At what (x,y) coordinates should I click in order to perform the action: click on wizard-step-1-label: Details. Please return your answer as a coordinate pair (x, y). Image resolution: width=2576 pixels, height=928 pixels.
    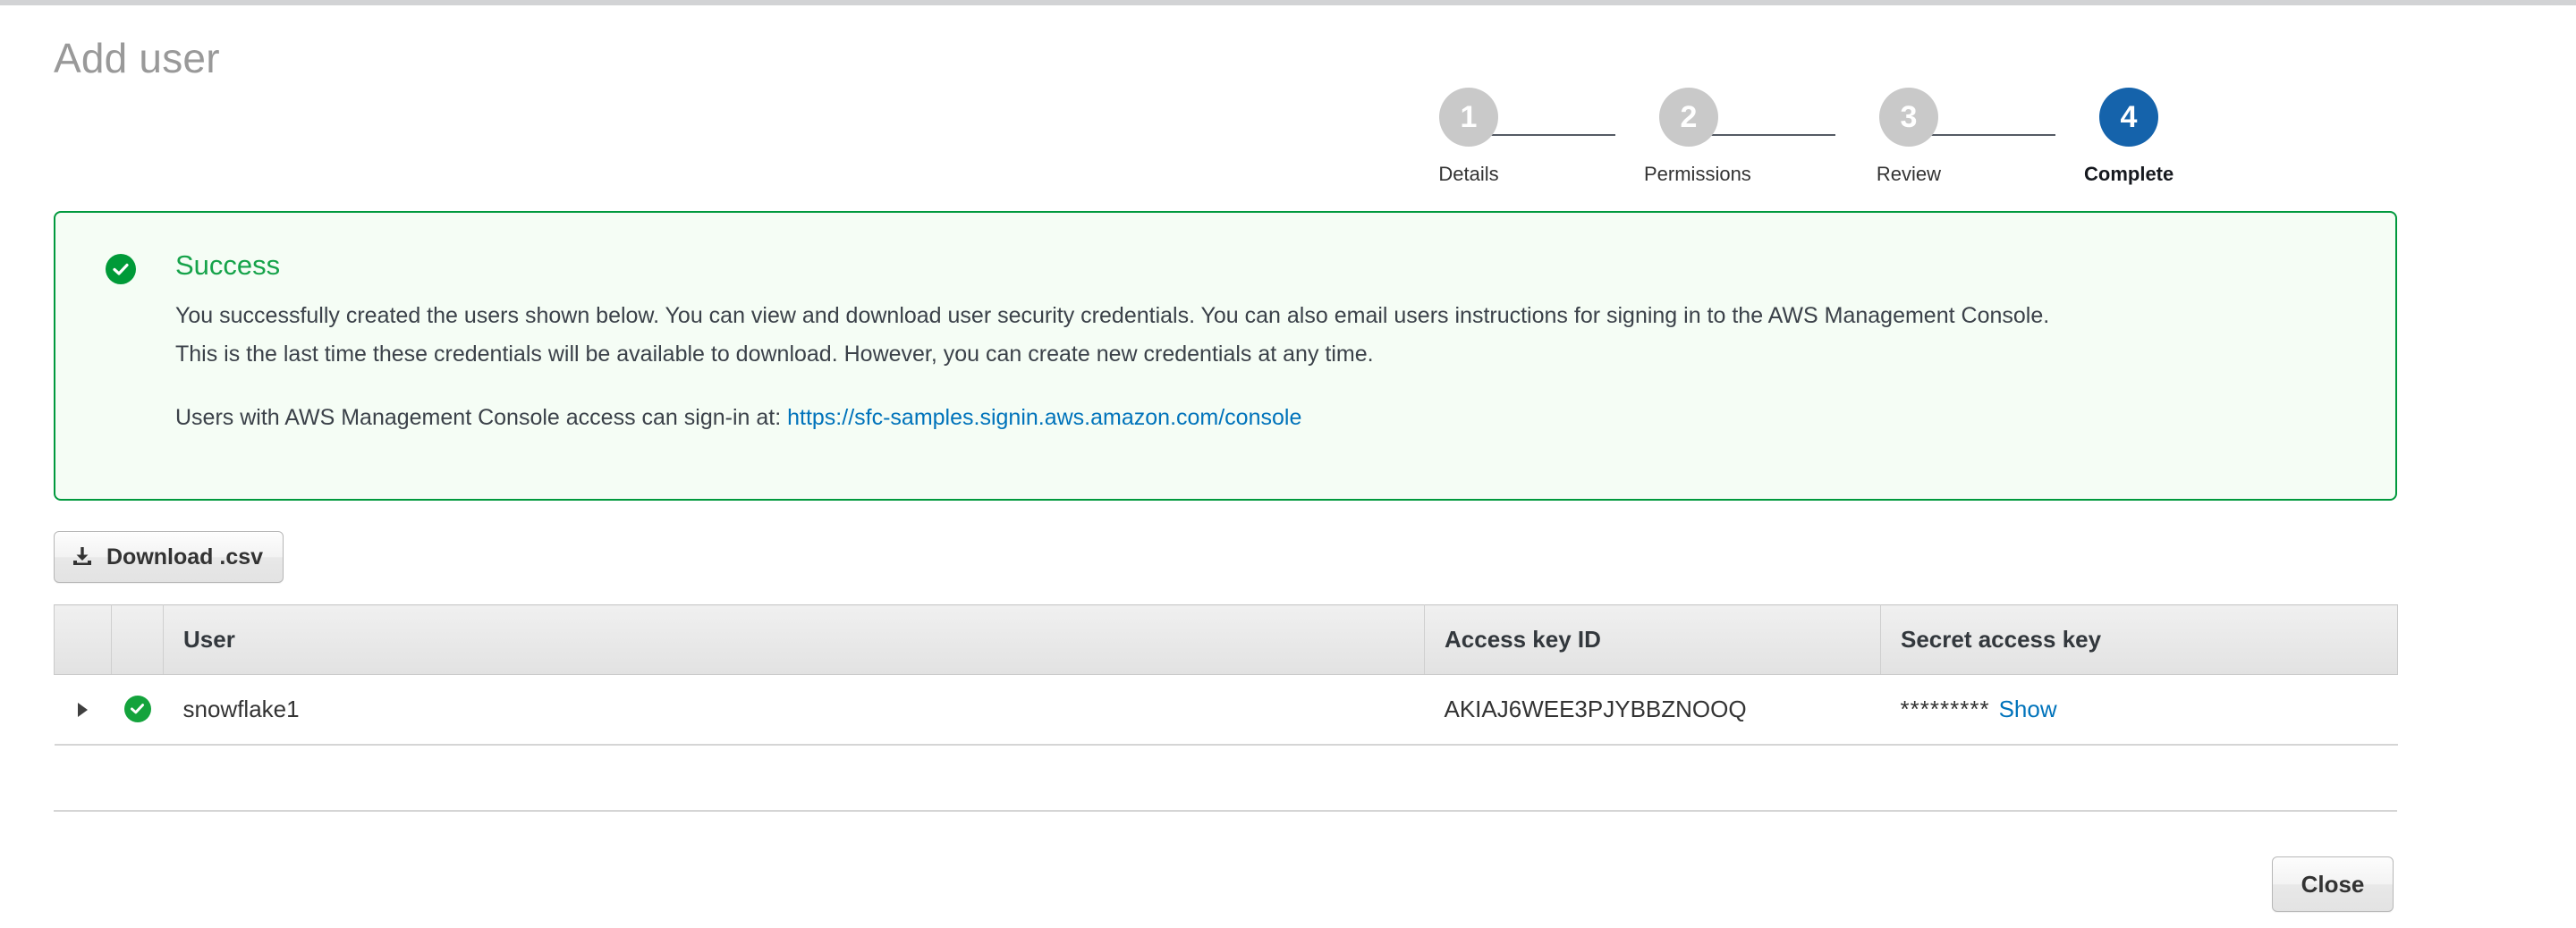
    Looking at the image, I should click on (1468, 174).